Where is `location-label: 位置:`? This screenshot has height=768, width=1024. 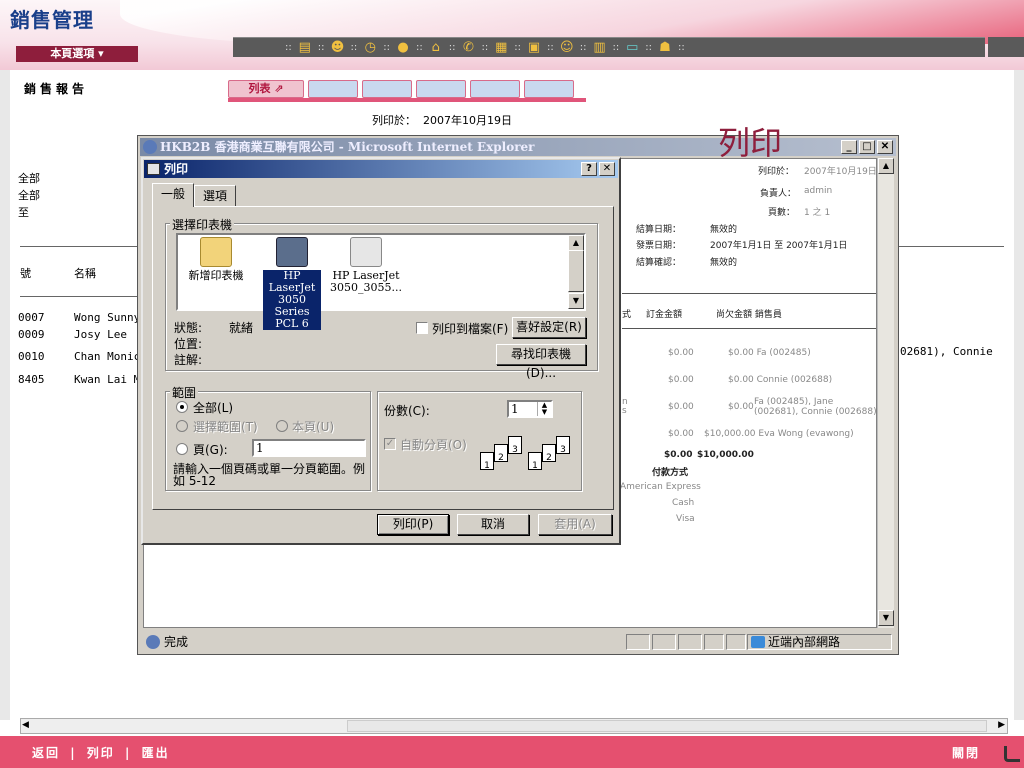
location-label: 位置: is located at coordinates (188, 344).